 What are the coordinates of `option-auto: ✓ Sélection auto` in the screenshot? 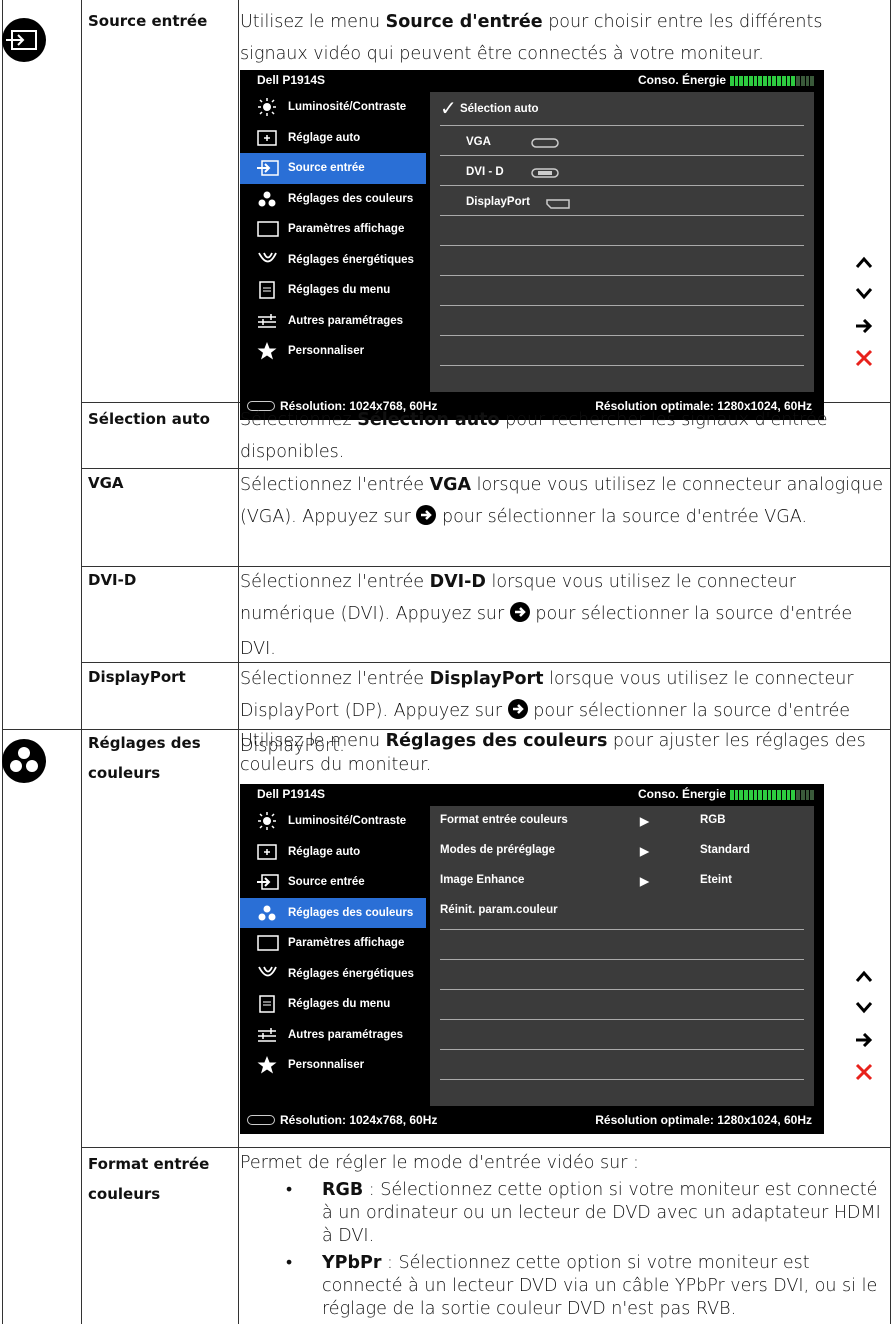 It's located at (489, 109).